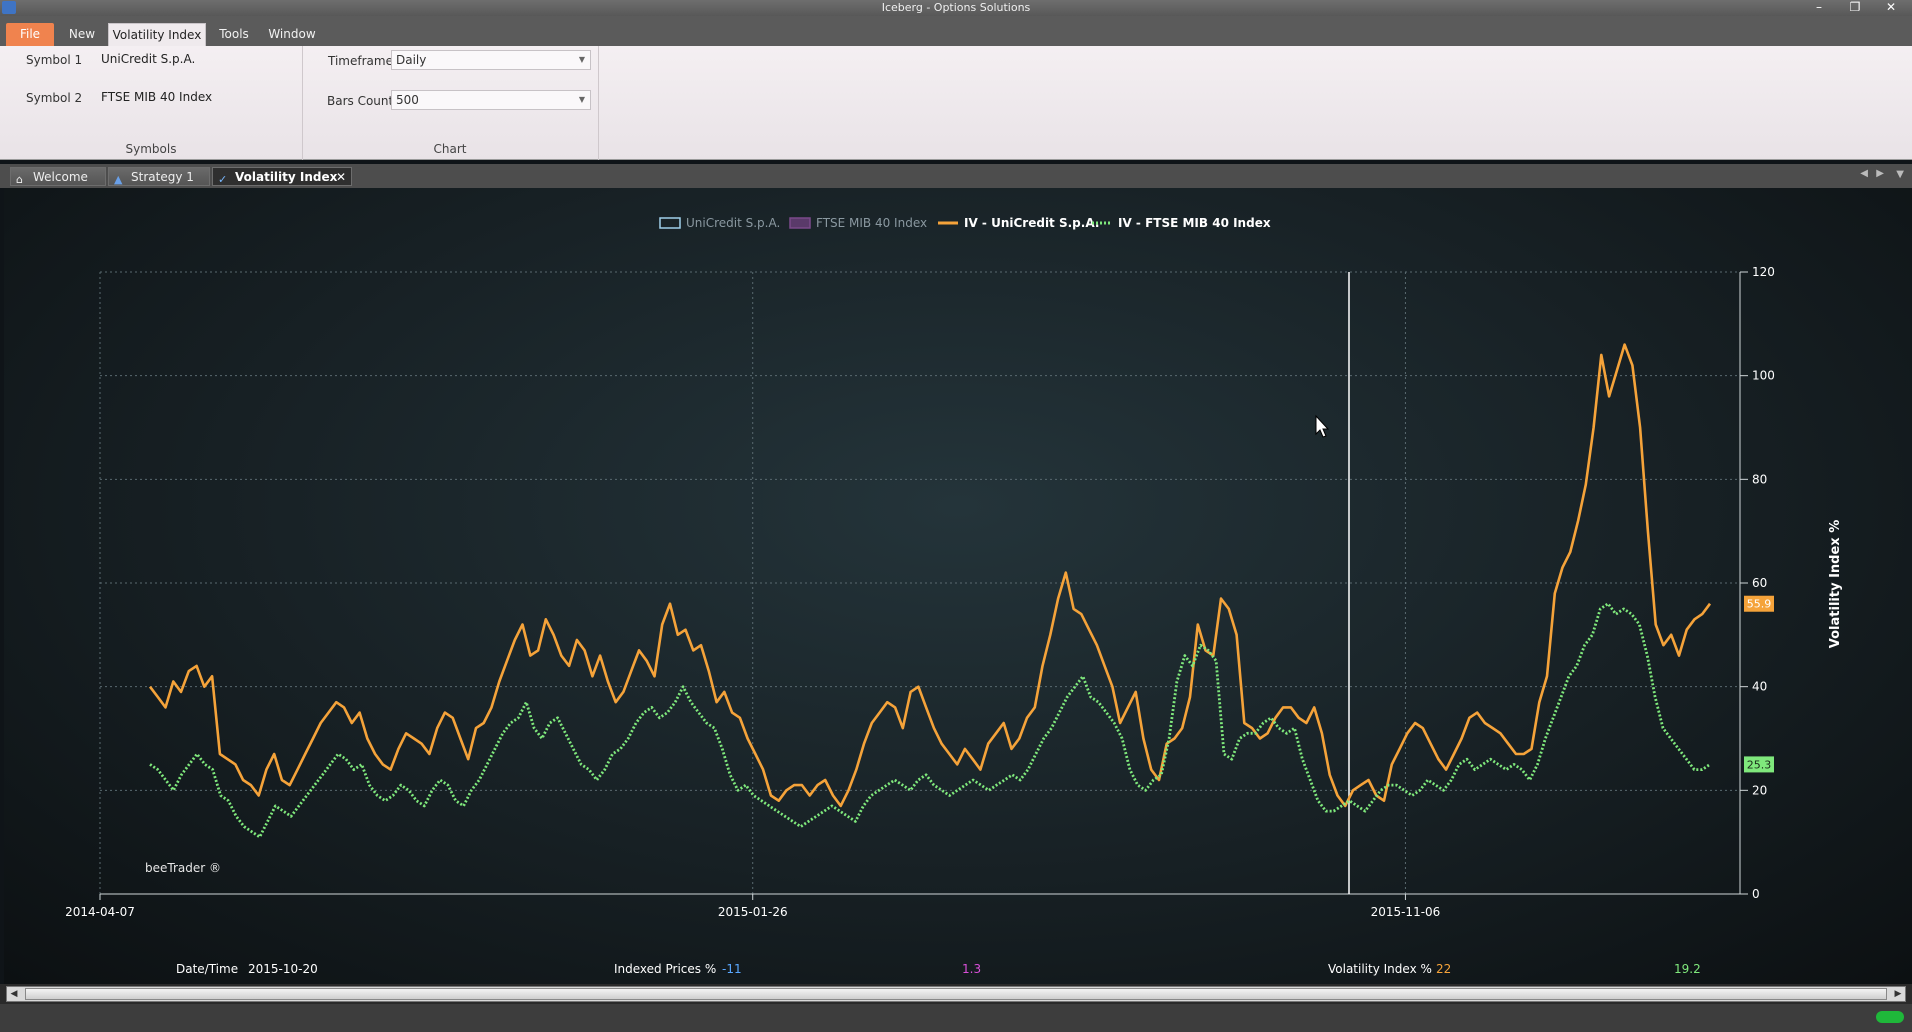 The width and height of the screenshot is (1912, 1032). I want to click on close-tab-icon: ✕, so click(341, 177).